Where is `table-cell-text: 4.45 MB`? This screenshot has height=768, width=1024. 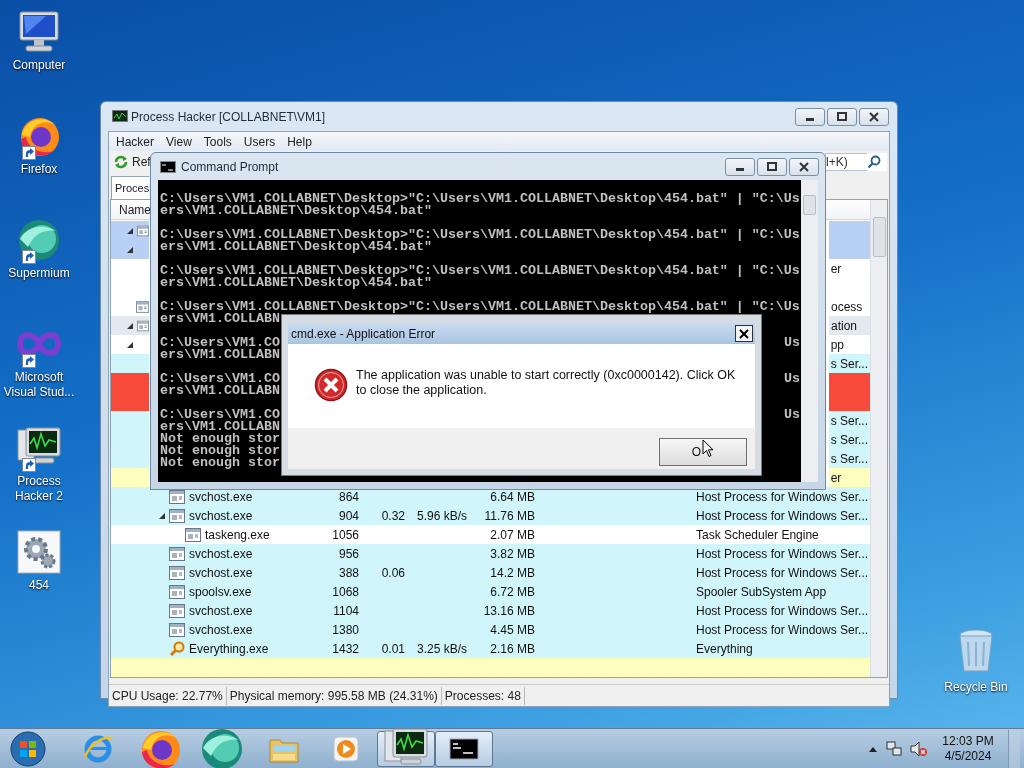
table-cell-text: 4.45 MB is located at coordinates (512, 630).